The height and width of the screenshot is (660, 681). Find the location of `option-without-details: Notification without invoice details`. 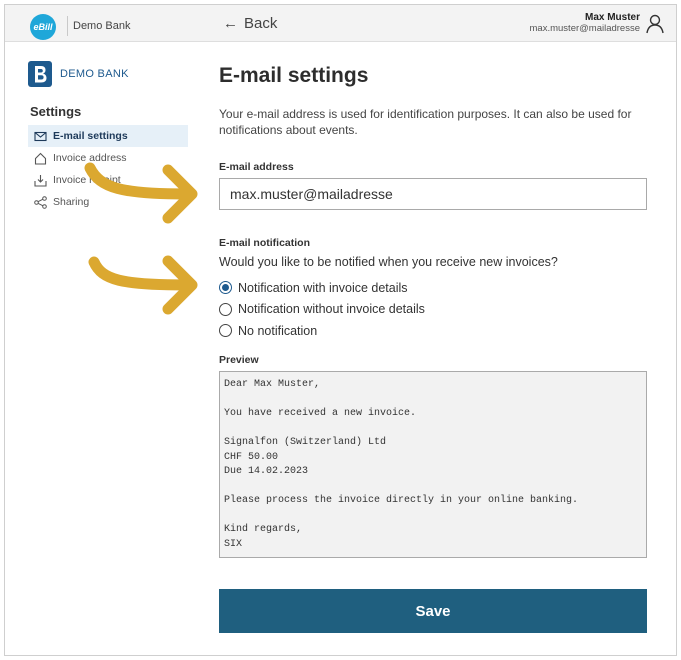

option-without-details: Notification without invoice details is located at coordinates (322, 310).